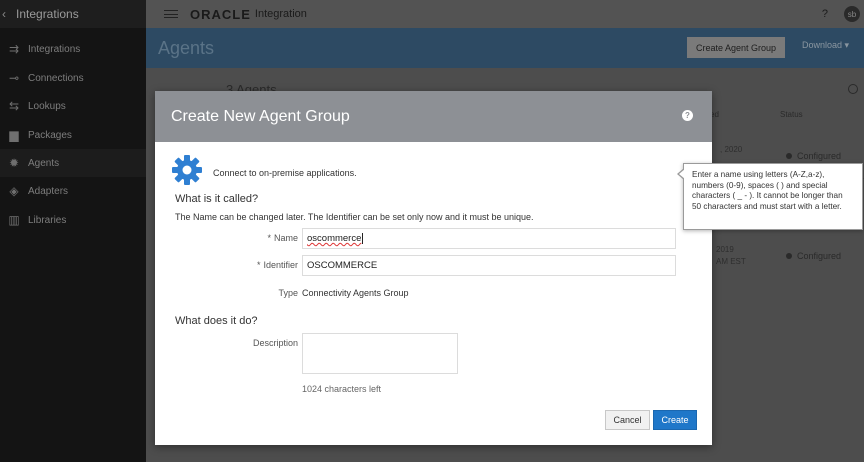  I want to click on characters-left: 1024 characters left, so click(342, 389).